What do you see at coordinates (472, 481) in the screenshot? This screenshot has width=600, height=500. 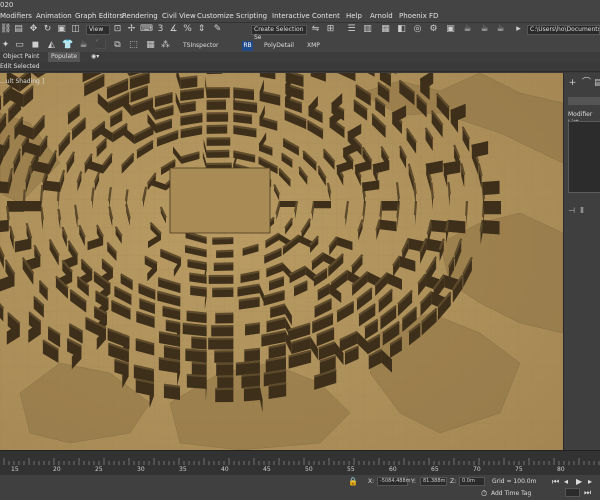 I see `z-coordinate-field: 0.0m` at bounding box center [472, 481].